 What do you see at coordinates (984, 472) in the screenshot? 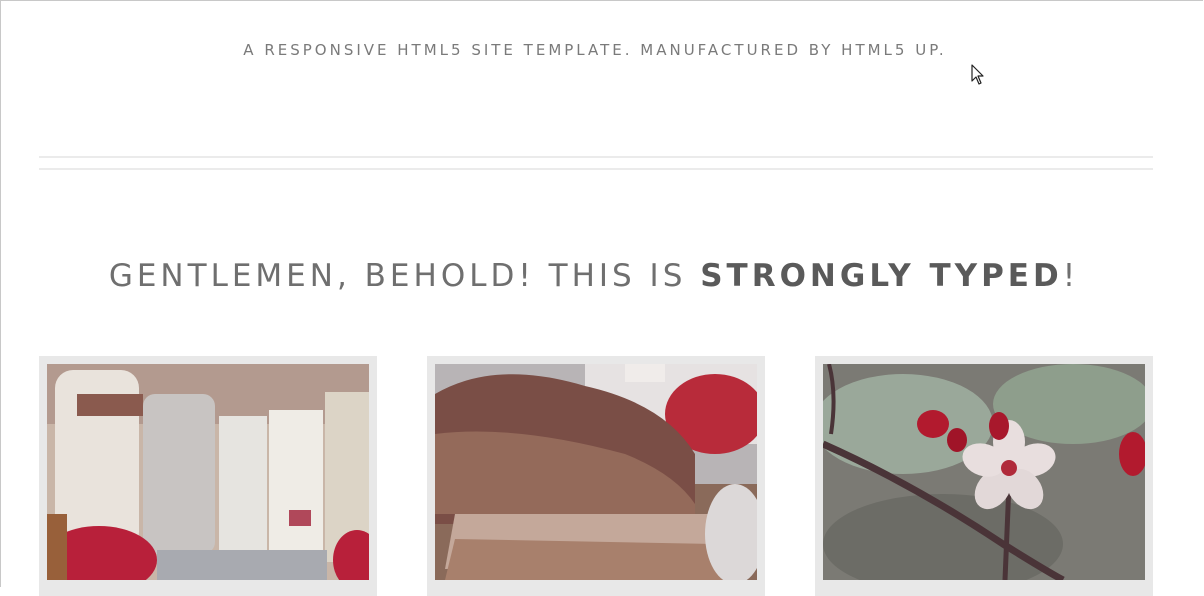
I see `cherry-blossom-image` at bounding box center [984, 472].